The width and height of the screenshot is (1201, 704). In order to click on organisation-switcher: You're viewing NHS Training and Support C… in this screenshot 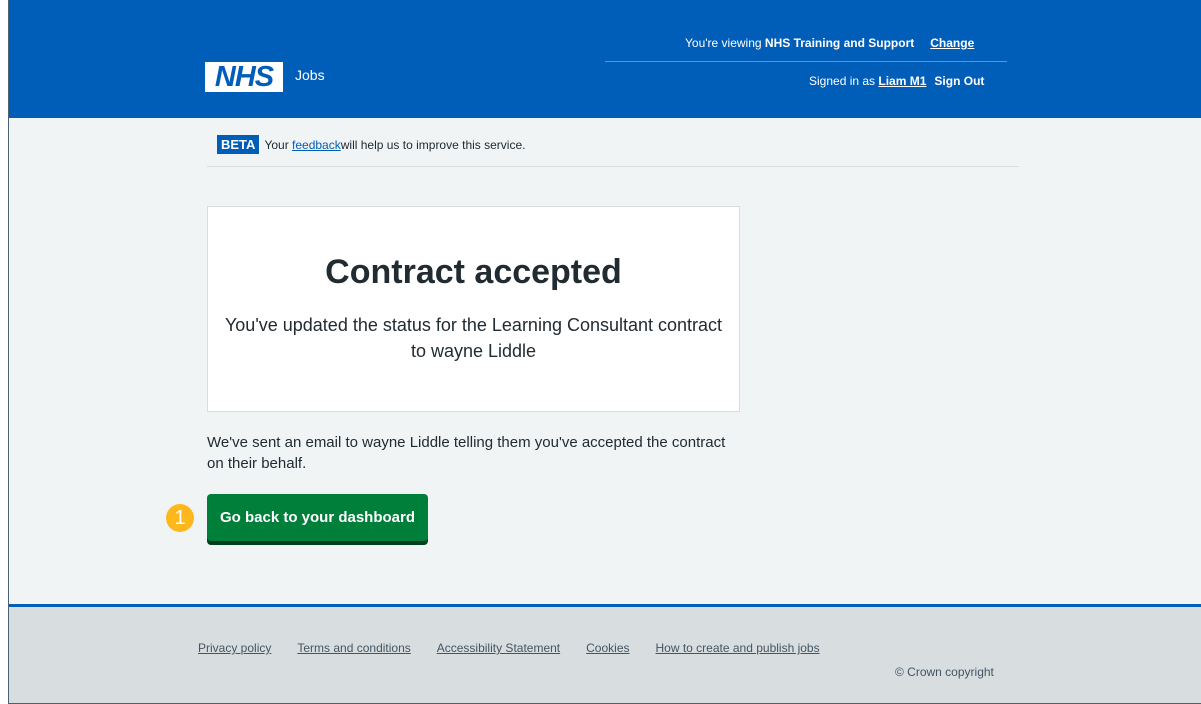, I will do `click(829, 43)`.